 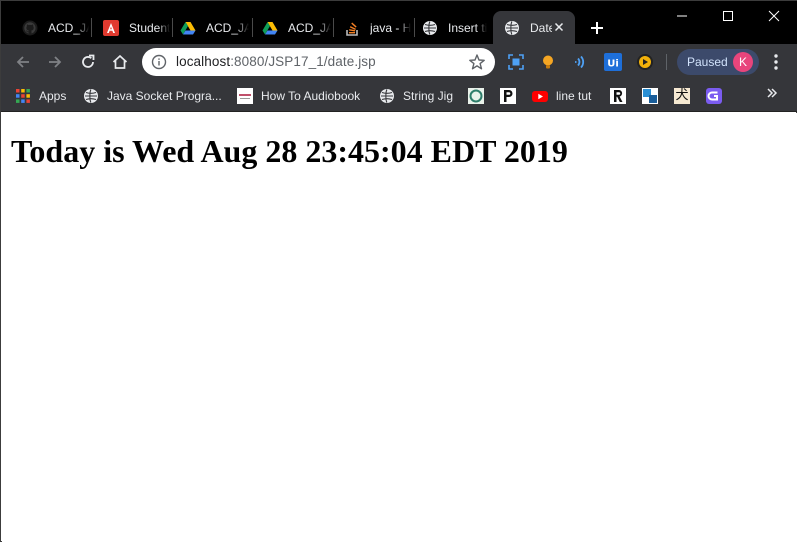 I want to click on forward-button, so click(x=55, y=62).